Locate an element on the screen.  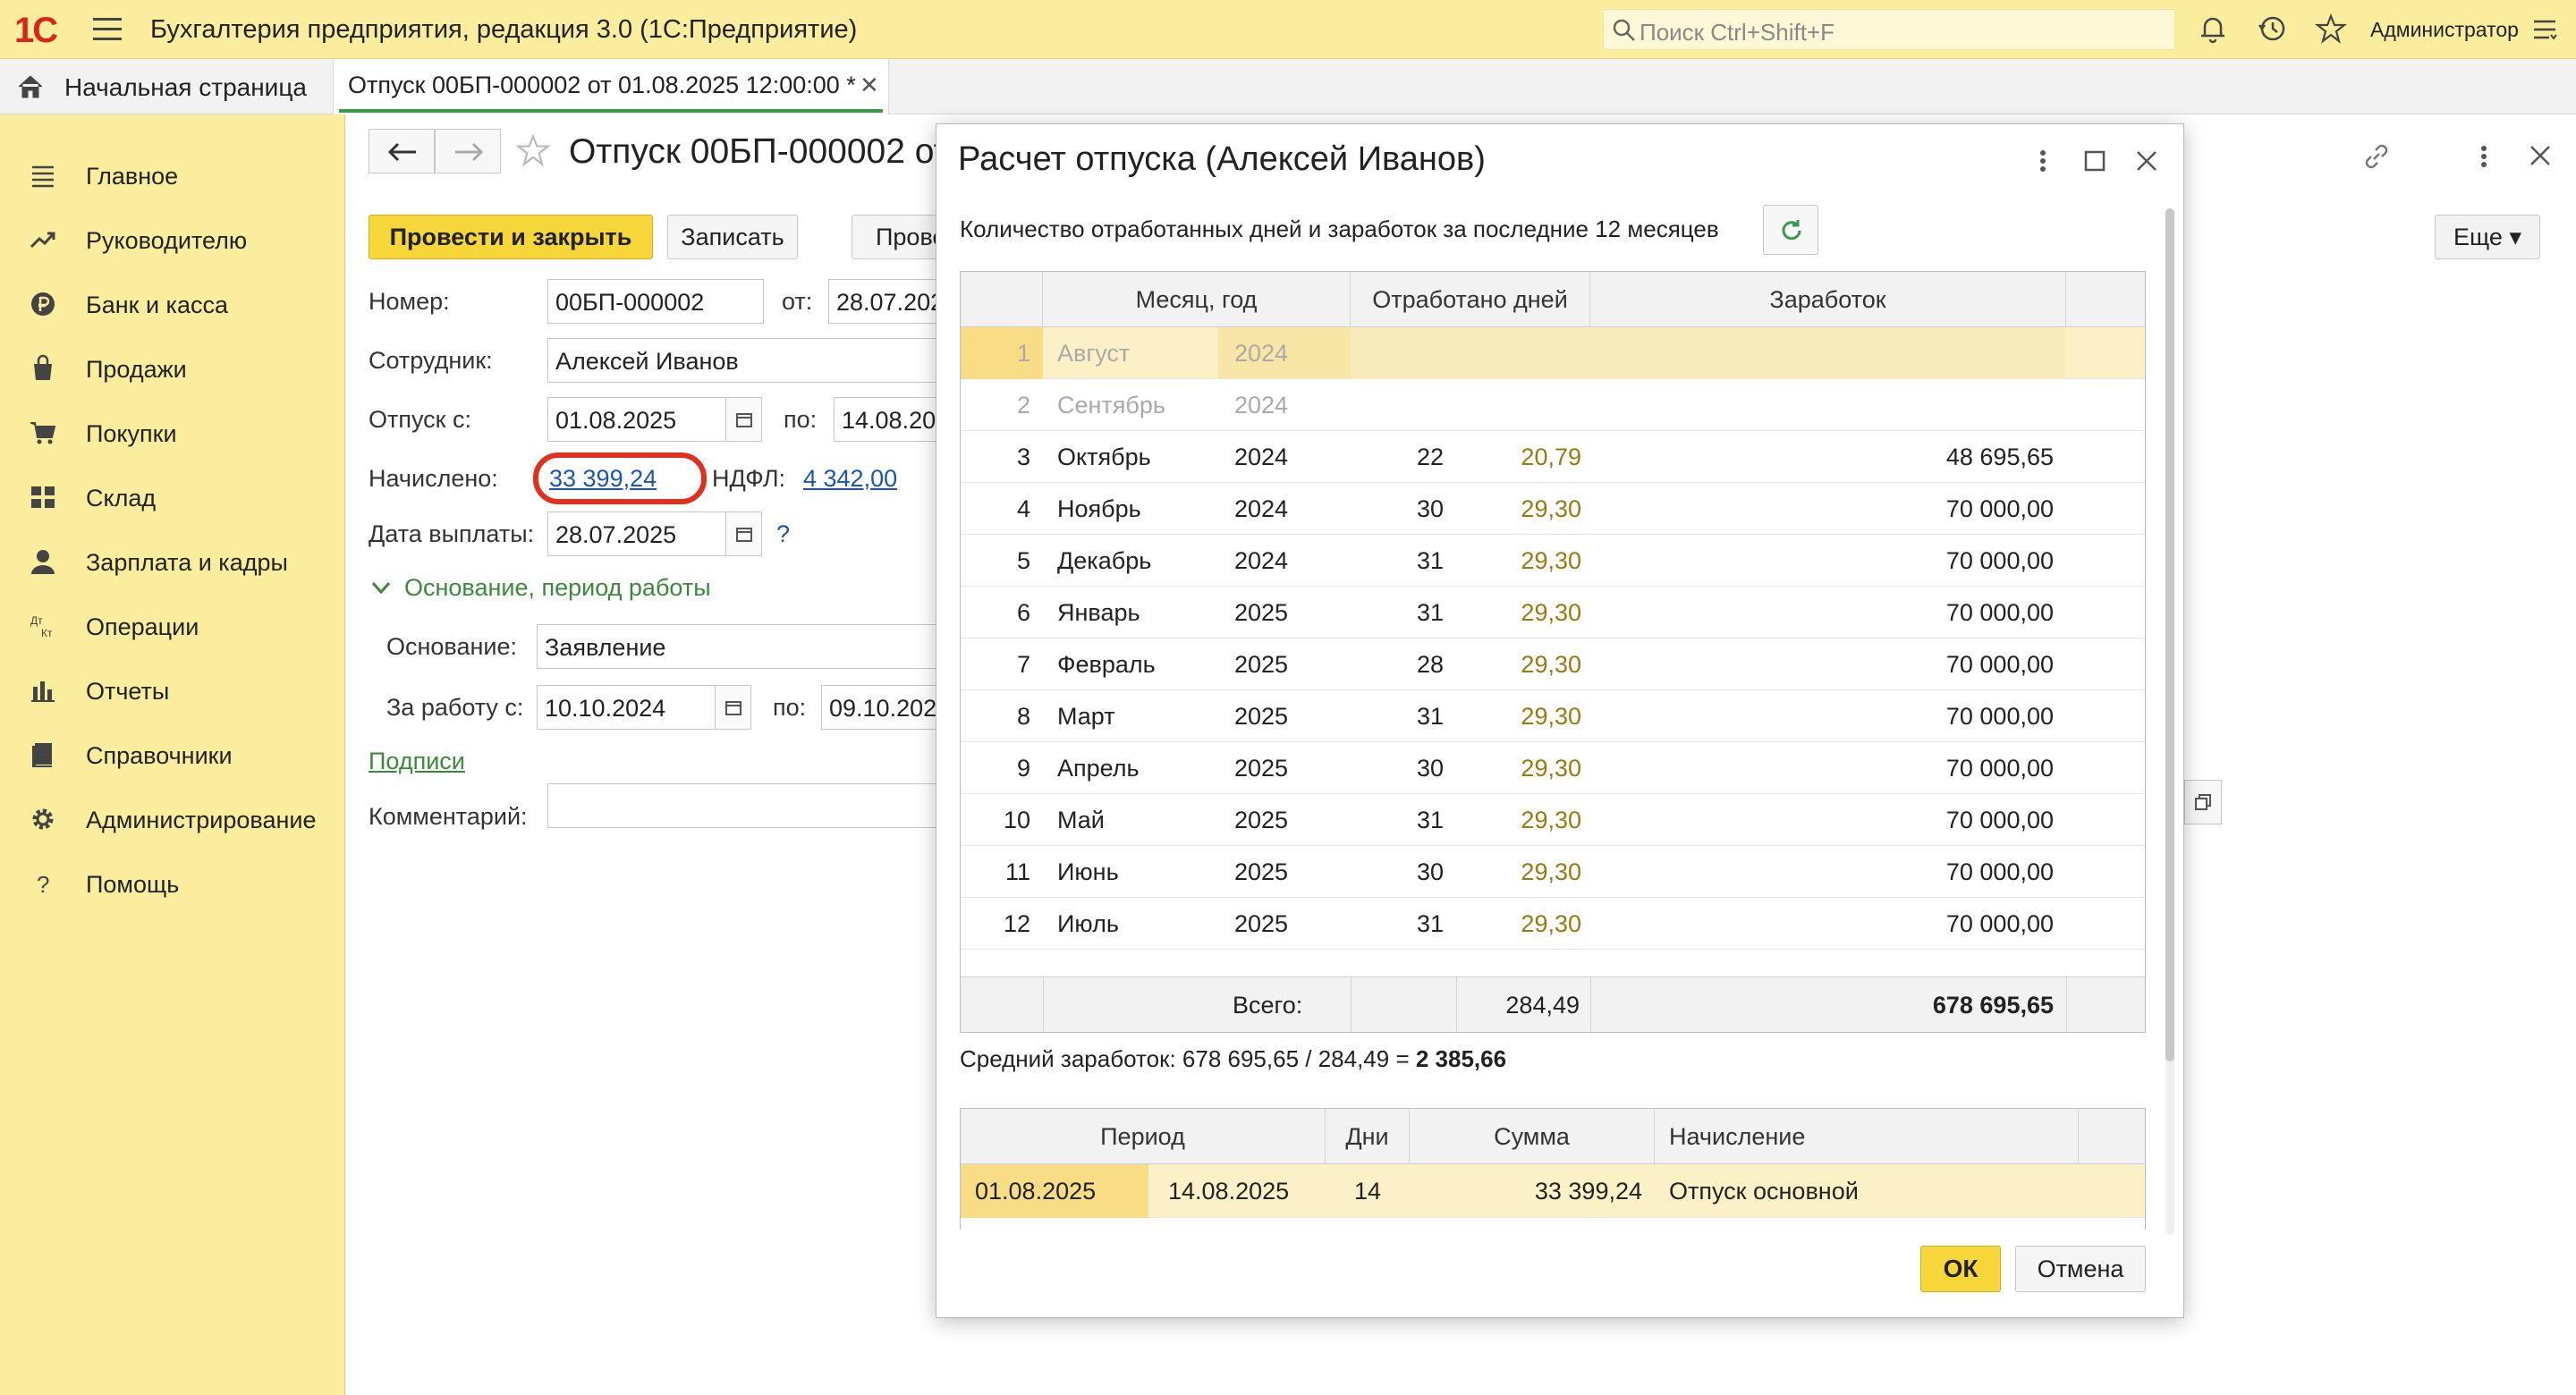
comment-field is located at coordinates (746, 805).